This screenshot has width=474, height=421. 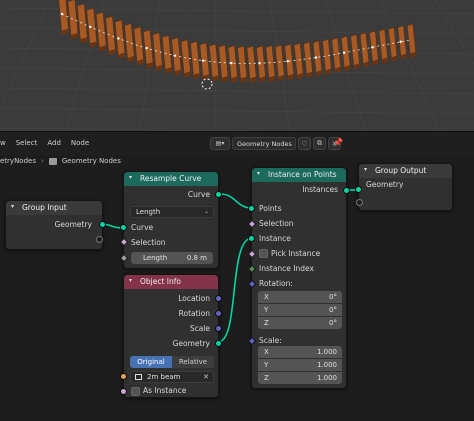 What do you see at coordinates (218, 298) in the screenshot?
I see `location-output-socket` at bounding box center [218, 298].